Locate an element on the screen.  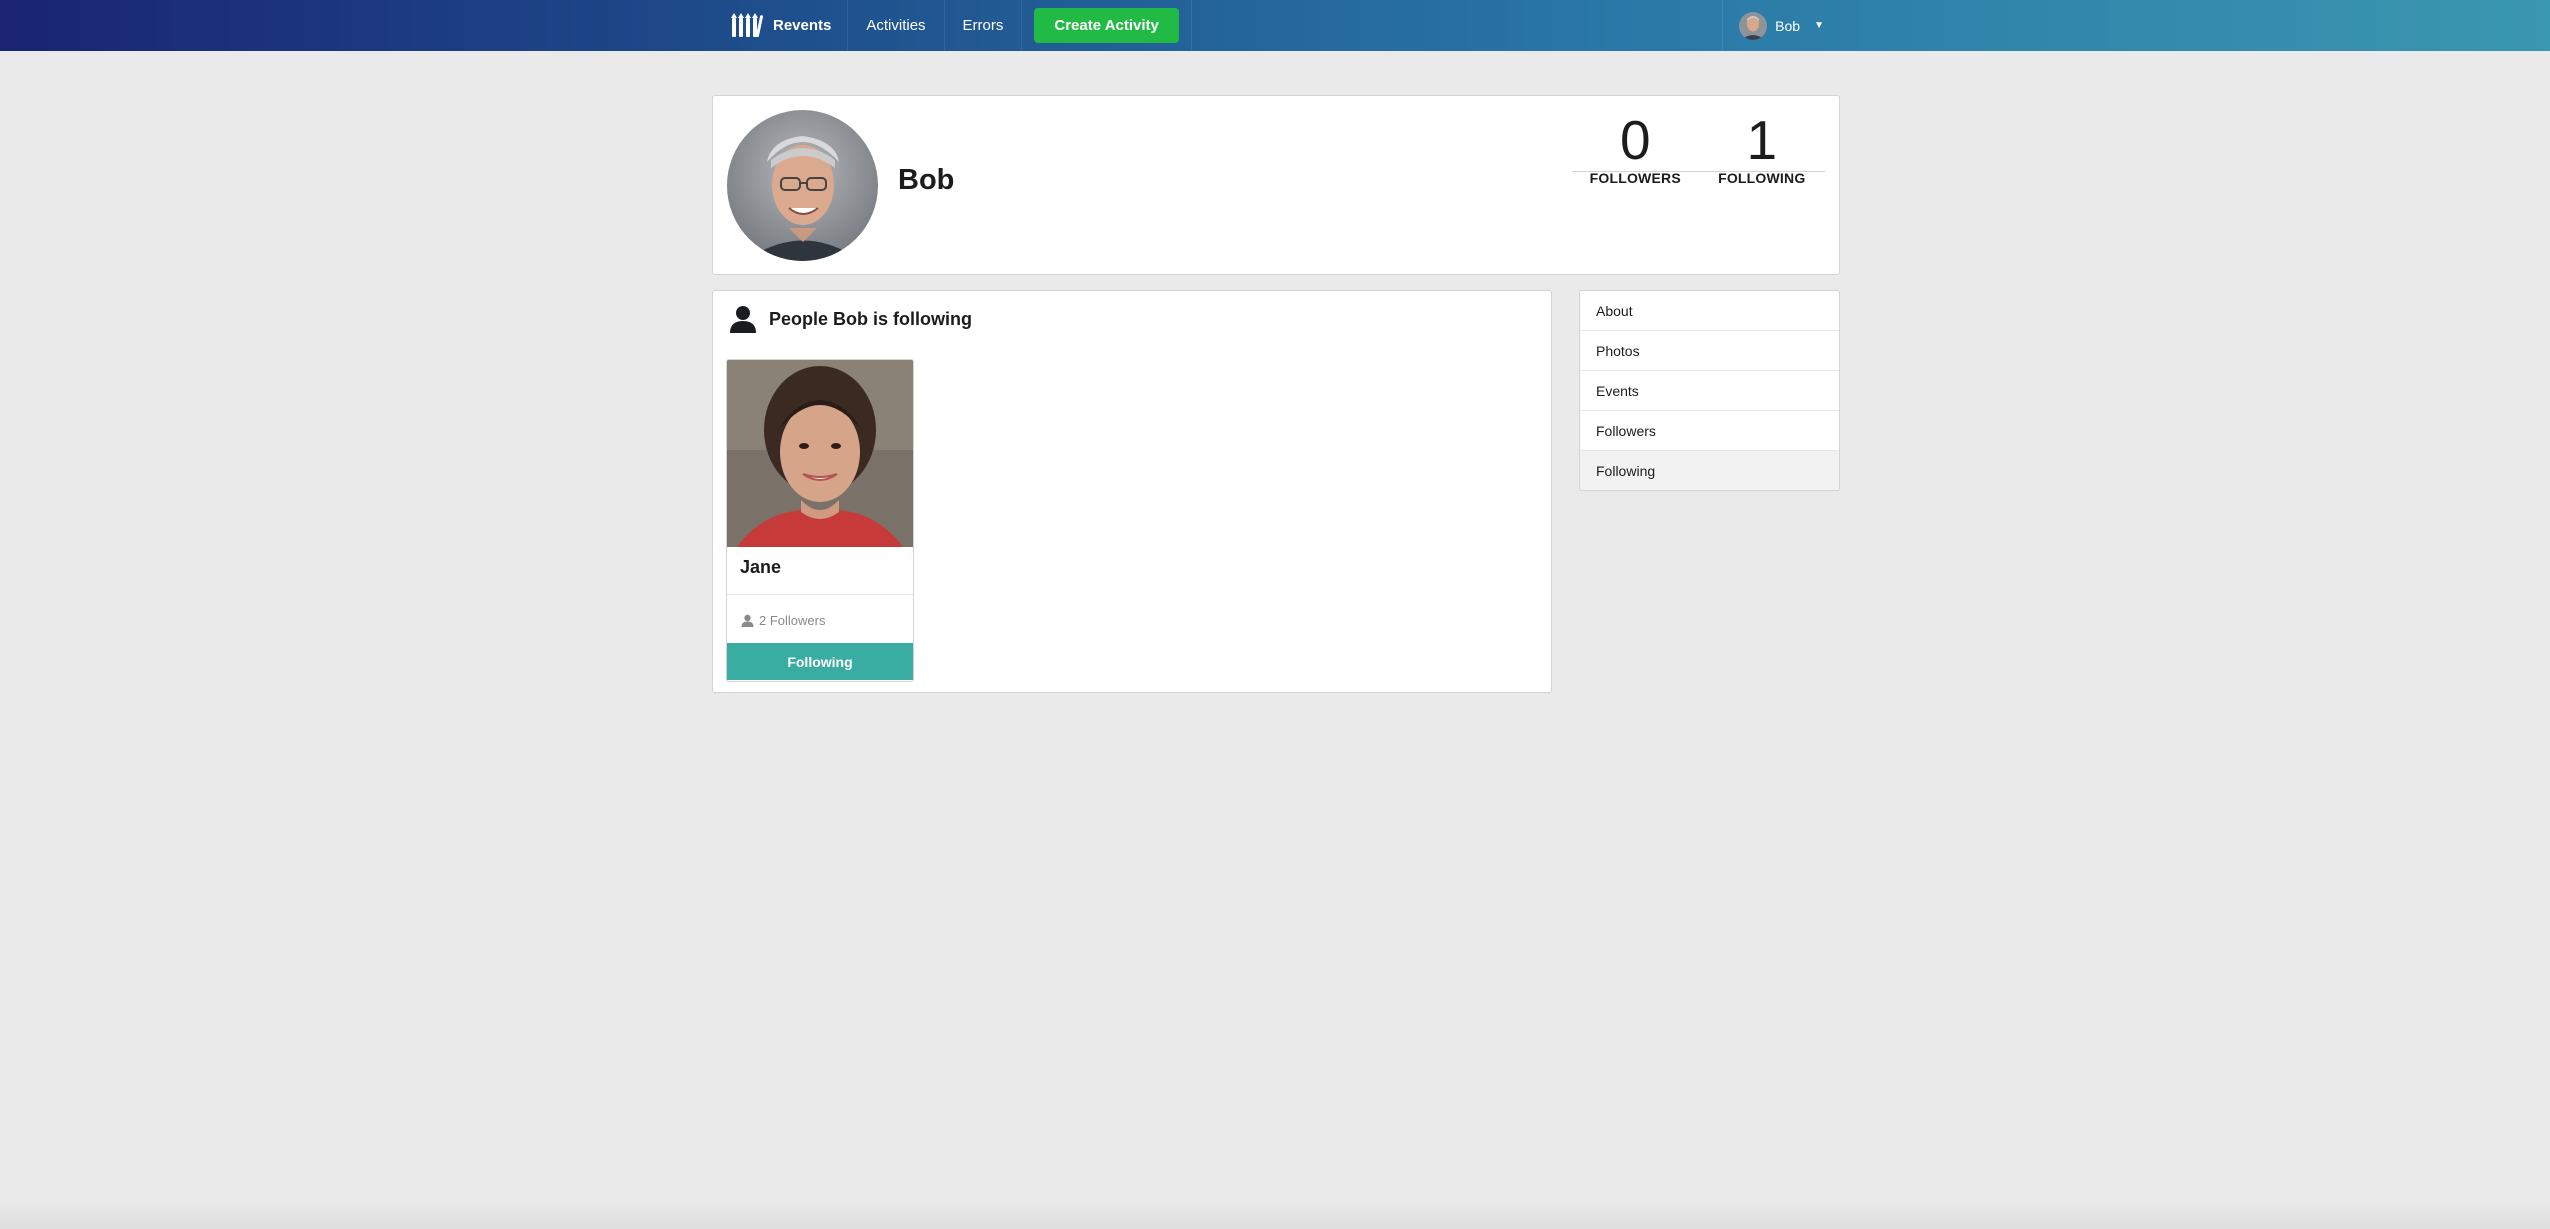
create-activity-wrap: Create Activity is located at coordinates (1107, 25).